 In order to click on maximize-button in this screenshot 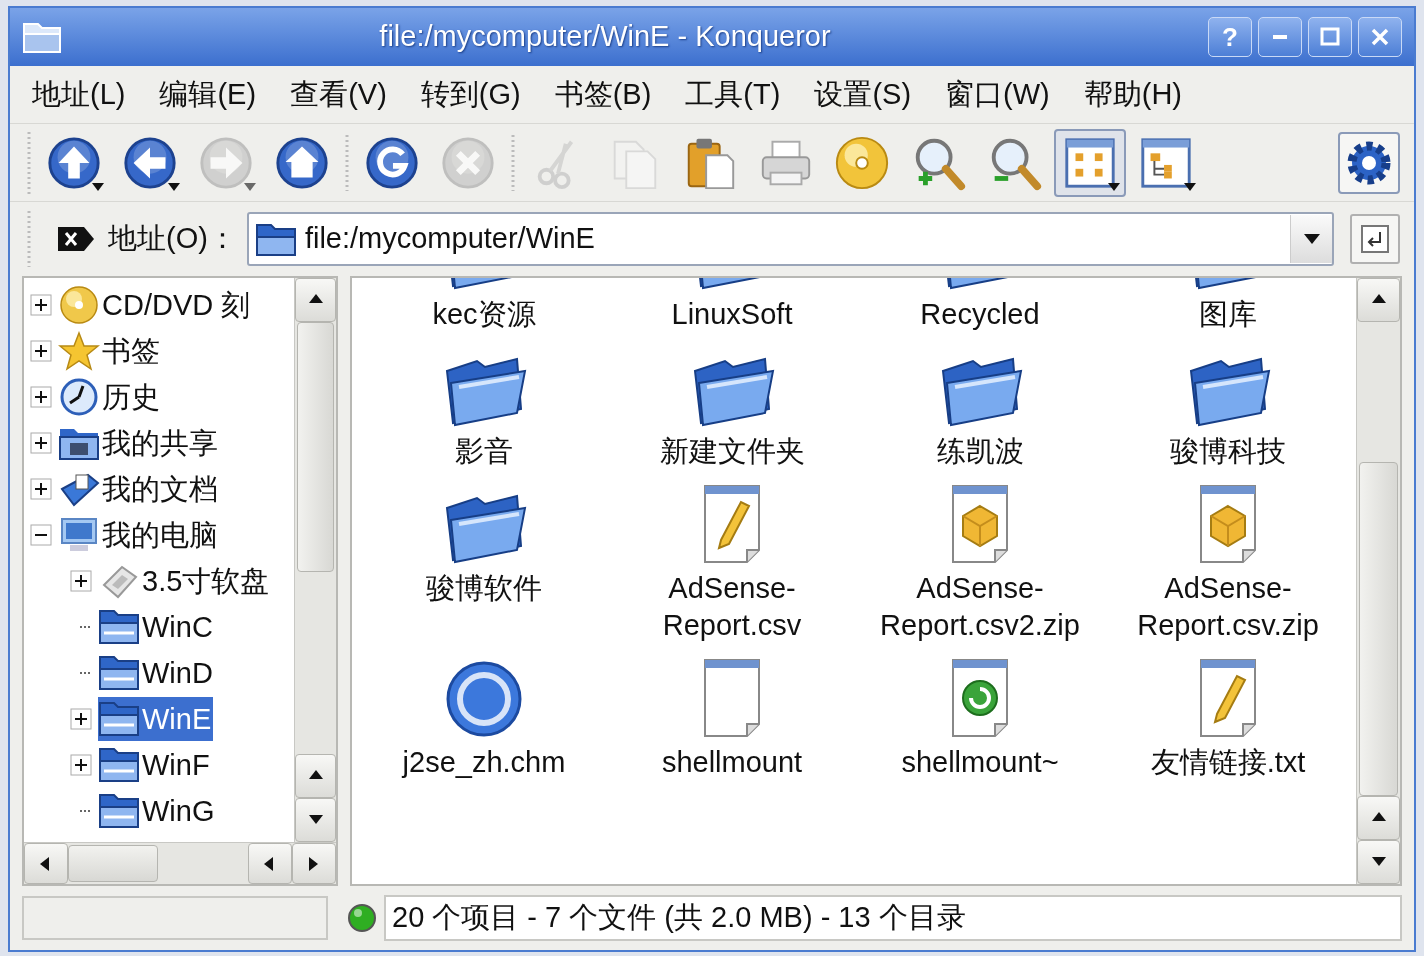, I will do `click(1330, 37)`.